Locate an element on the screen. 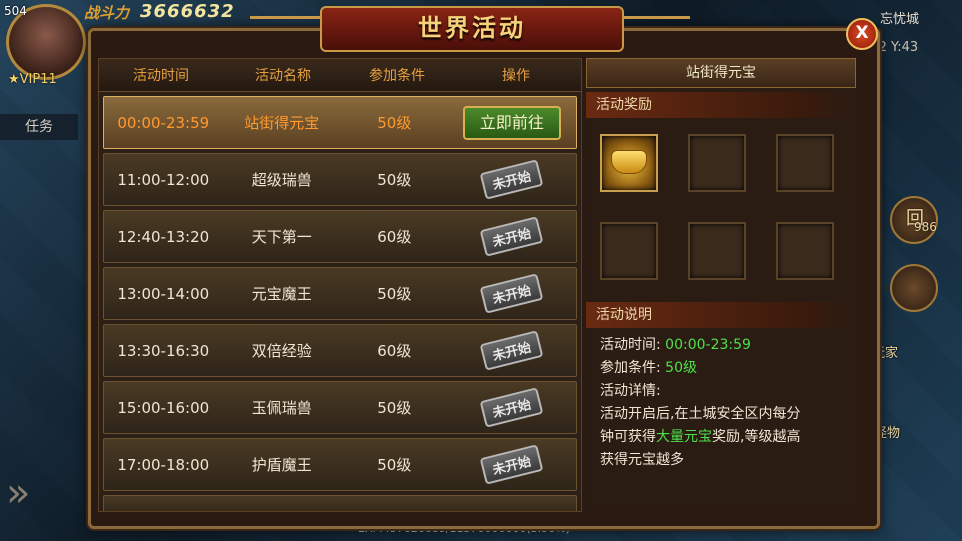 The image size is (962, 541). row-name: 站街得元宝 is located at coordinates (282, 123).